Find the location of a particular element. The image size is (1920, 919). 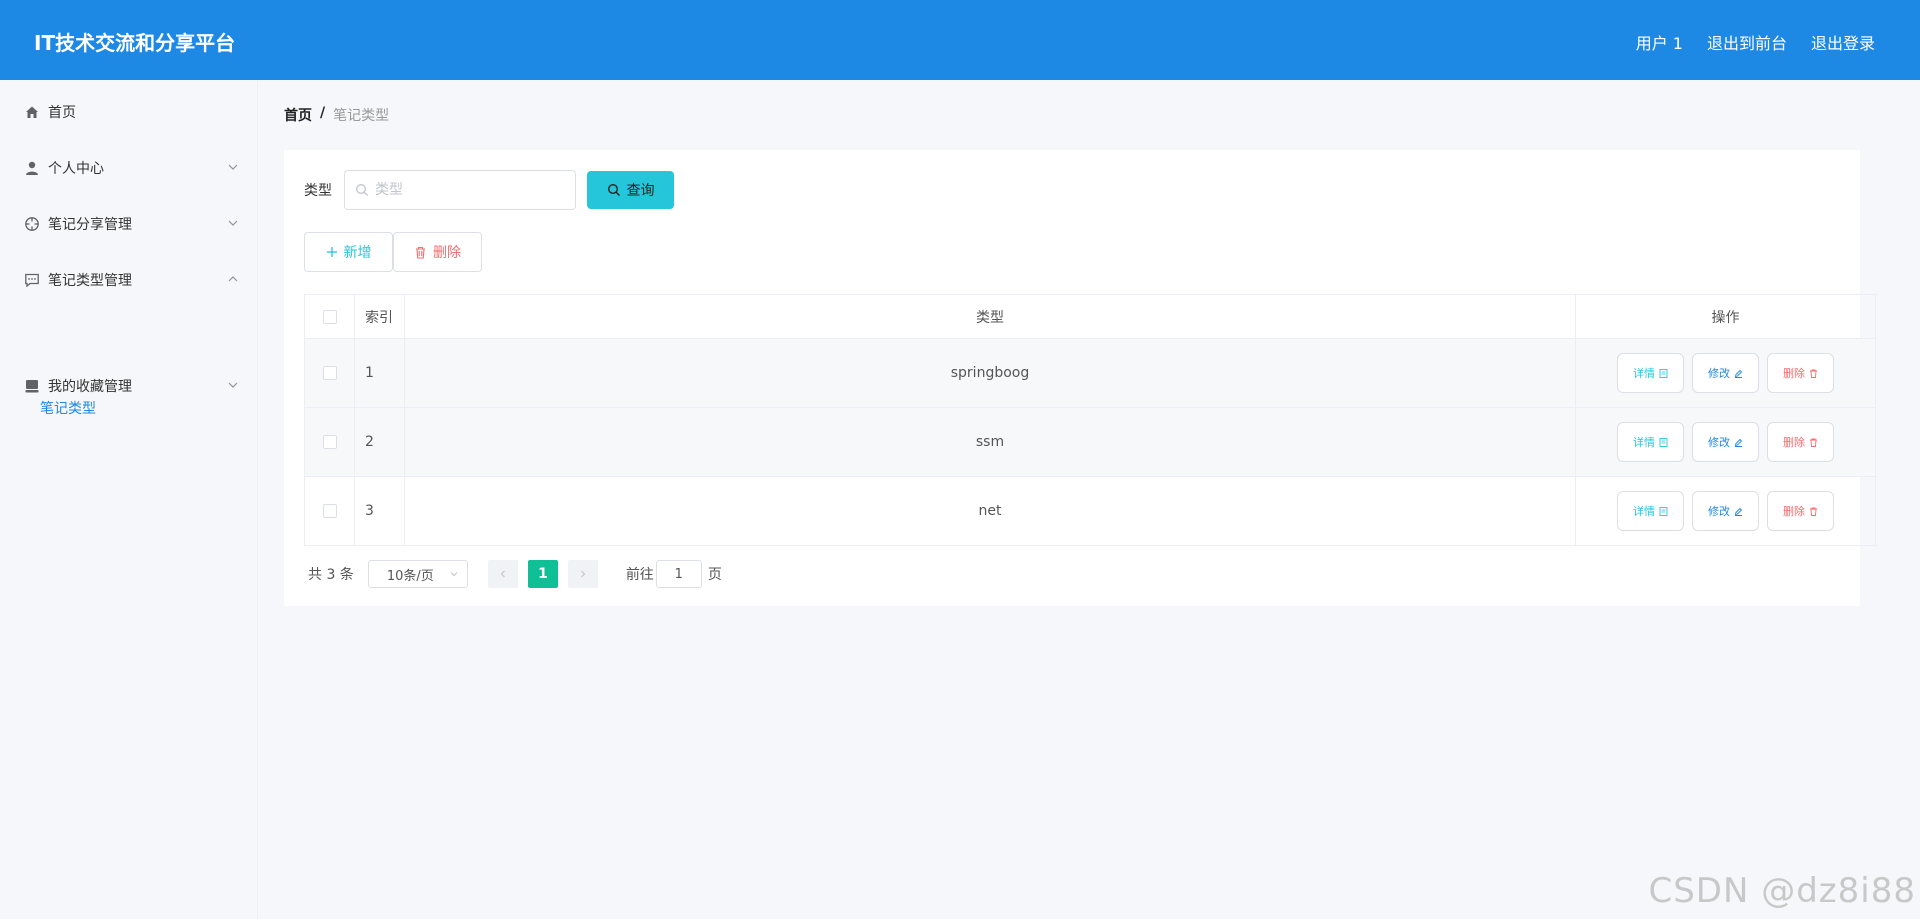

row-type: springboog is located at coordinates (990, 373).